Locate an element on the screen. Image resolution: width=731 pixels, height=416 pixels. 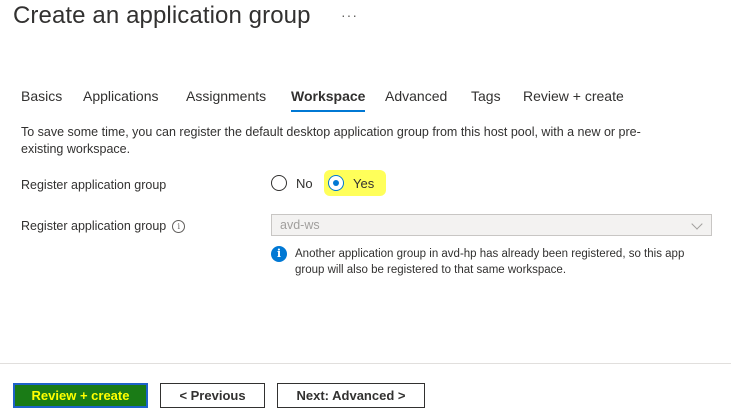
tab-assignments: Assignments is located at coordinates (226, 100).